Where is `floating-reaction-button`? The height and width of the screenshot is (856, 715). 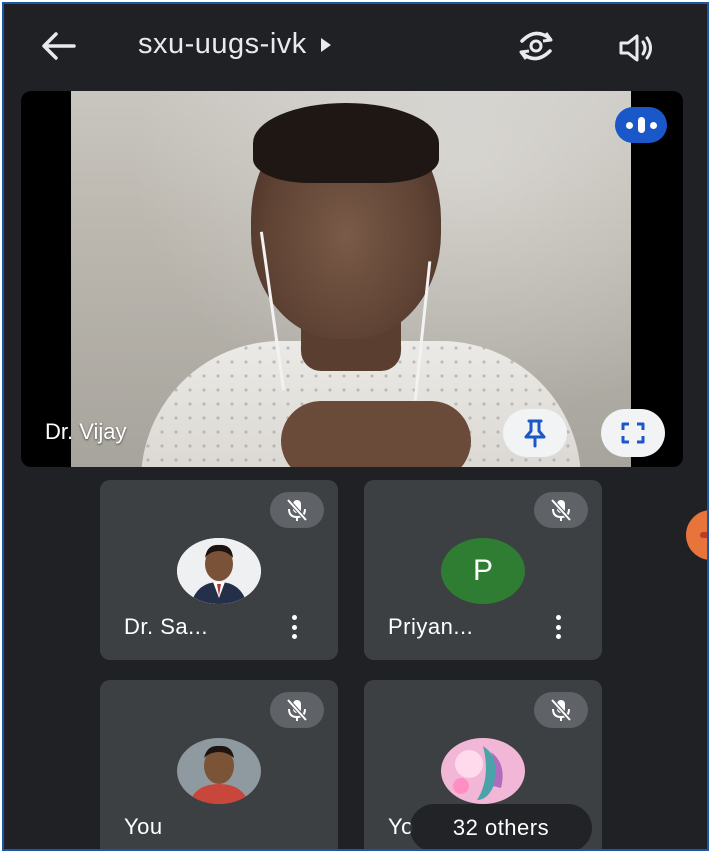
floating-reaction-button is located at coordinates (696, 535).